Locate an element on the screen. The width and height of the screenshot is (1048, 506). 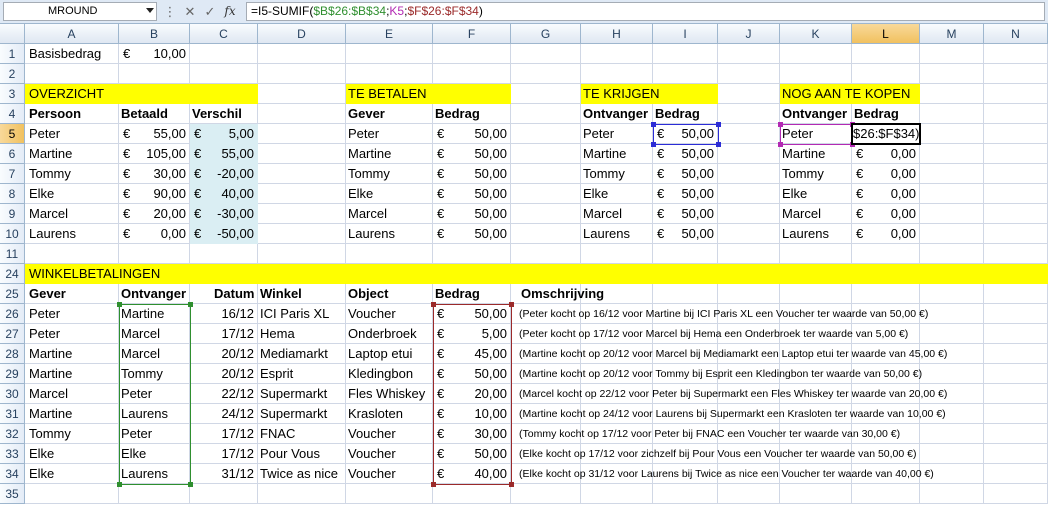
cell-d7 is located at coordinates (302, 174).